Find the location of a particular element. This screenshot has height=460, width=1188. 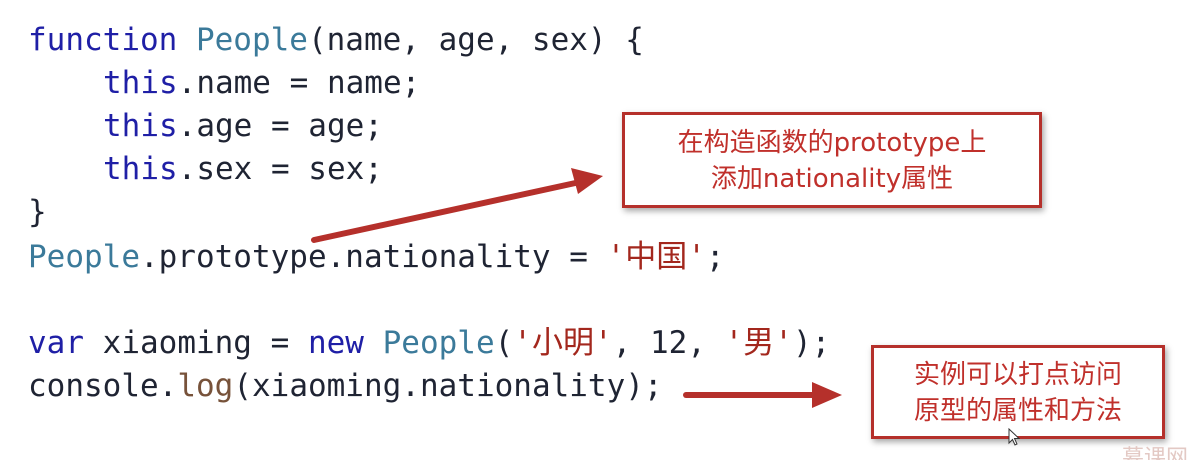

callout-bottom-line-1: 实例可以打点访问 is located at coordinates (1017, 375).